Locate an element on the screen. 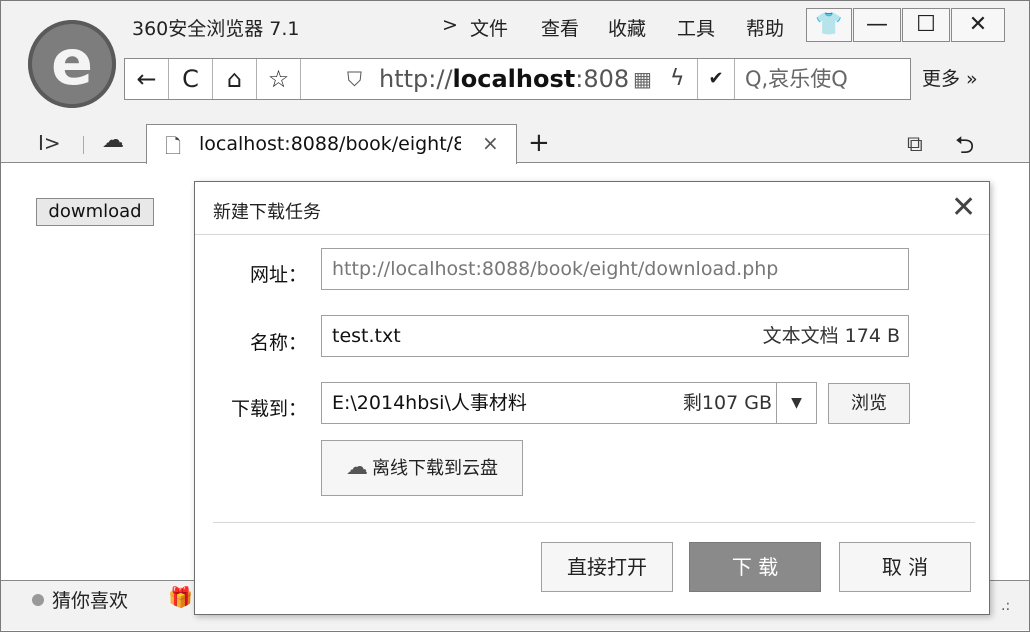  filename-value: test.txt is located at coordinates (366, 336).